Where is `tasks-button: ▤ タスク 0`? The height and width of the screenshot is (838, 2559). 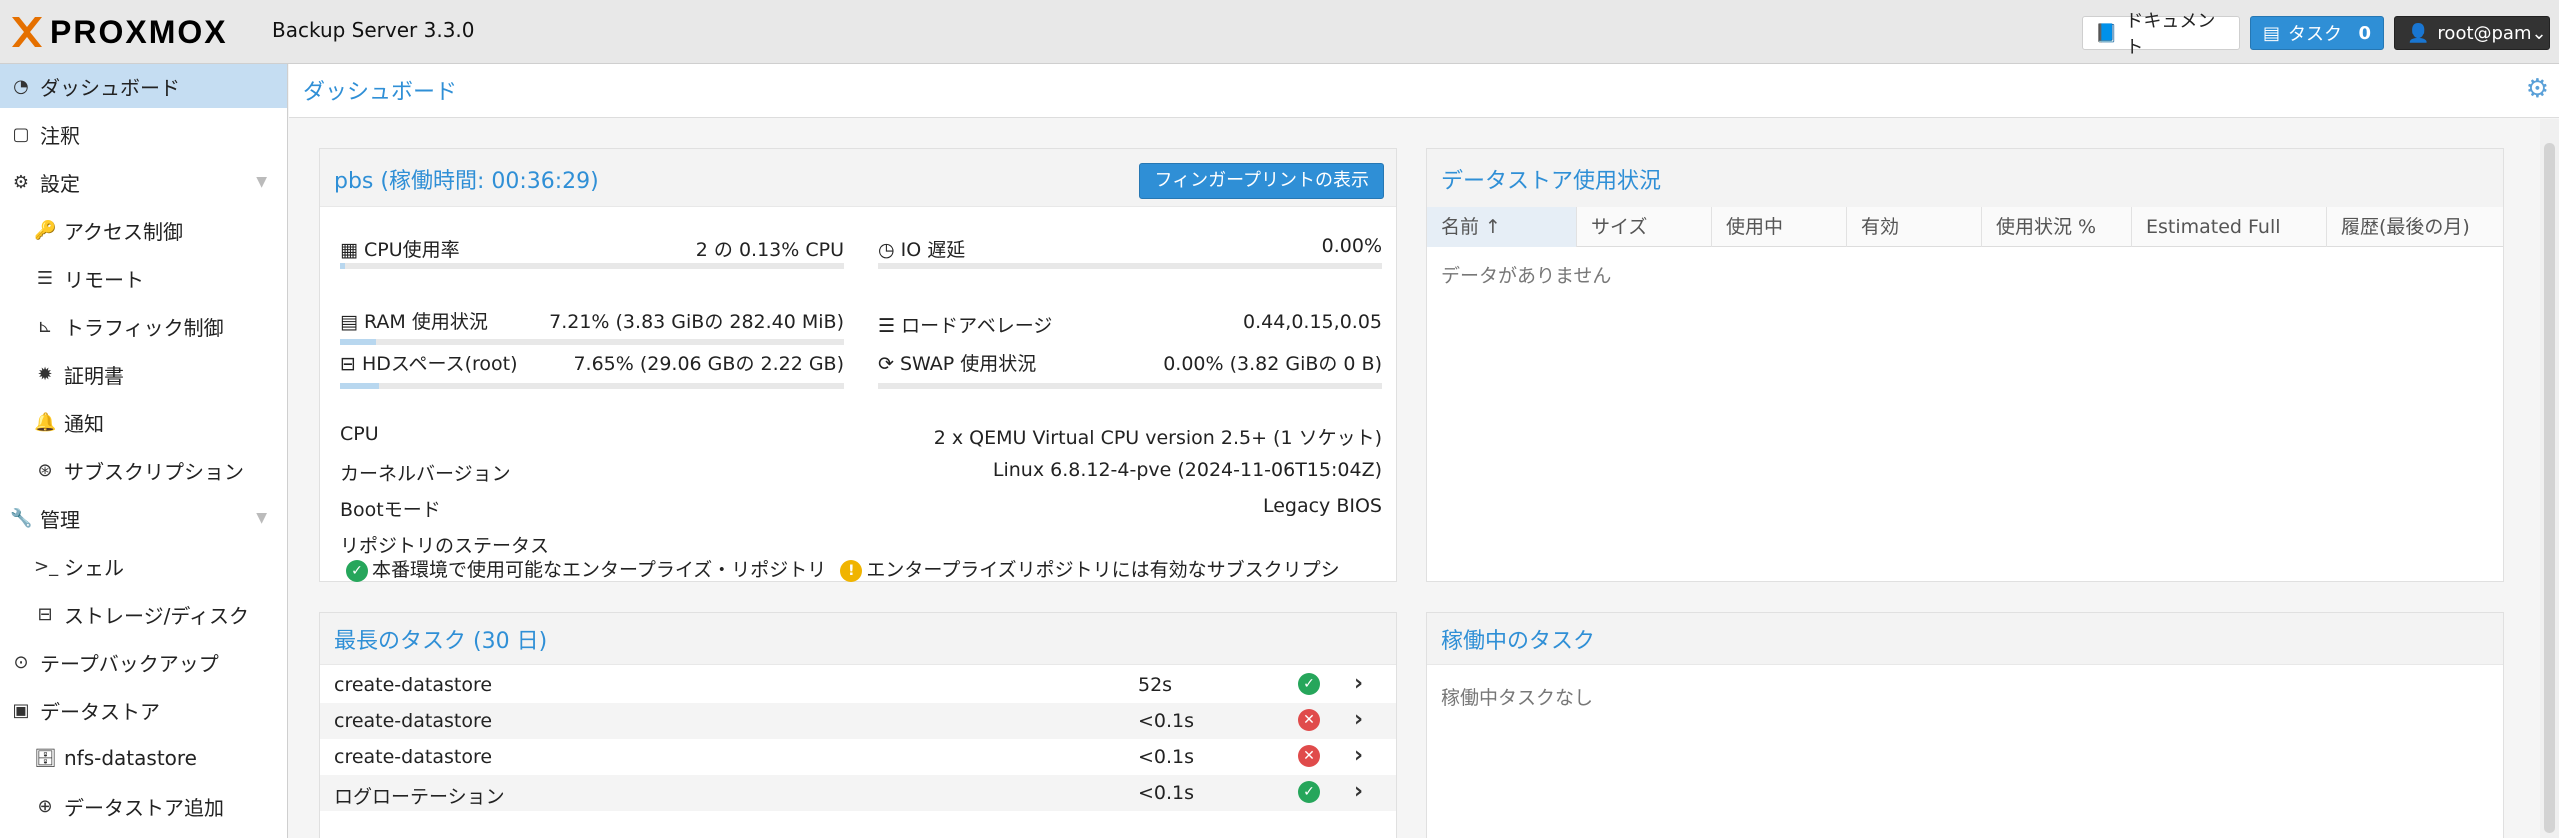 tasks-button: ▤ タスク 0 is located at coordinates (2317, 33).